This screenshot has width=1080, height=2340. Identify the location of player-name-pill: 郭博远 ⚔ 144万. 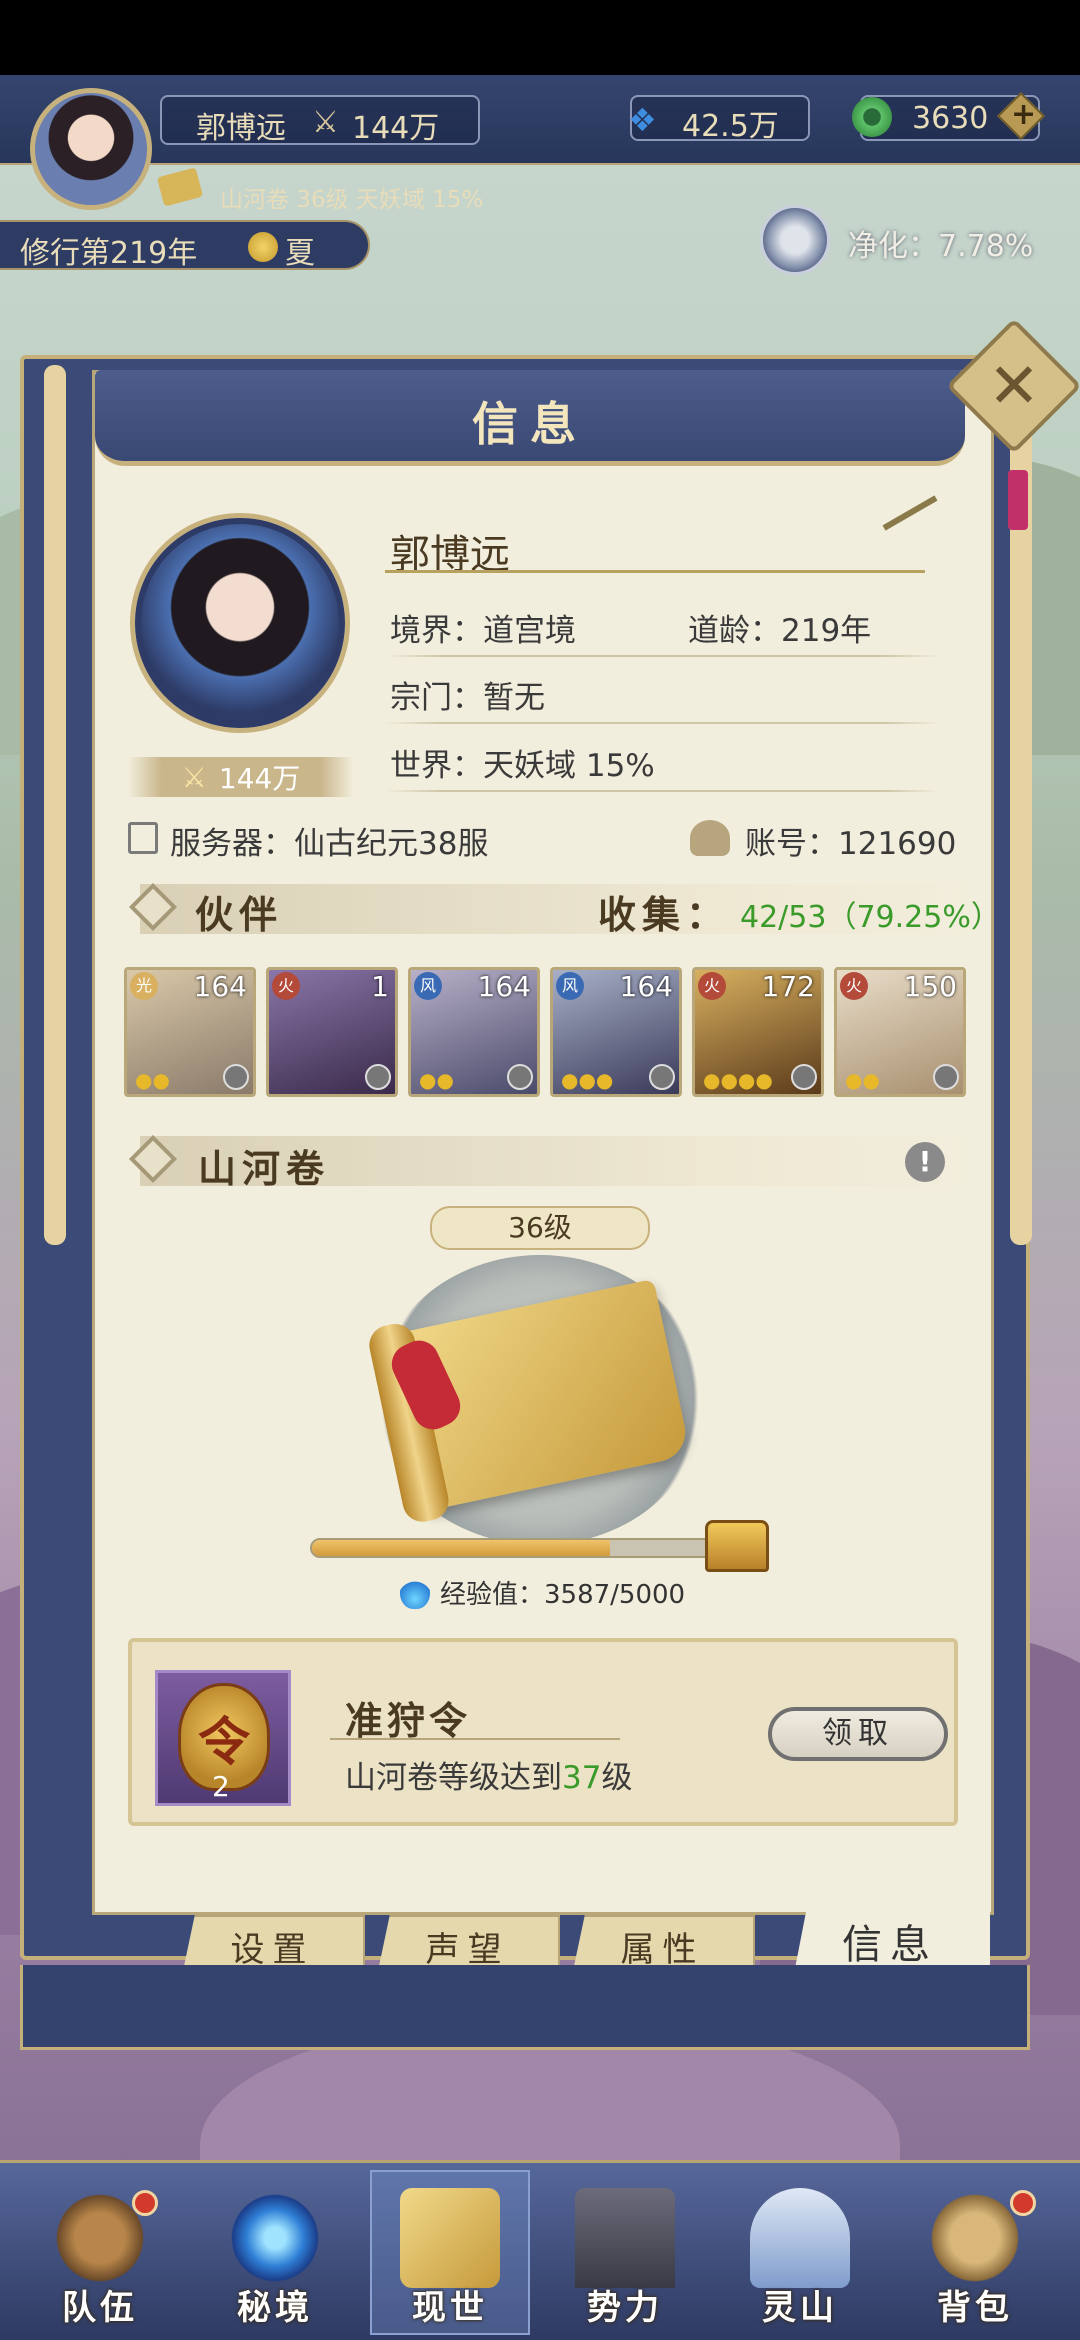
(320, 120).